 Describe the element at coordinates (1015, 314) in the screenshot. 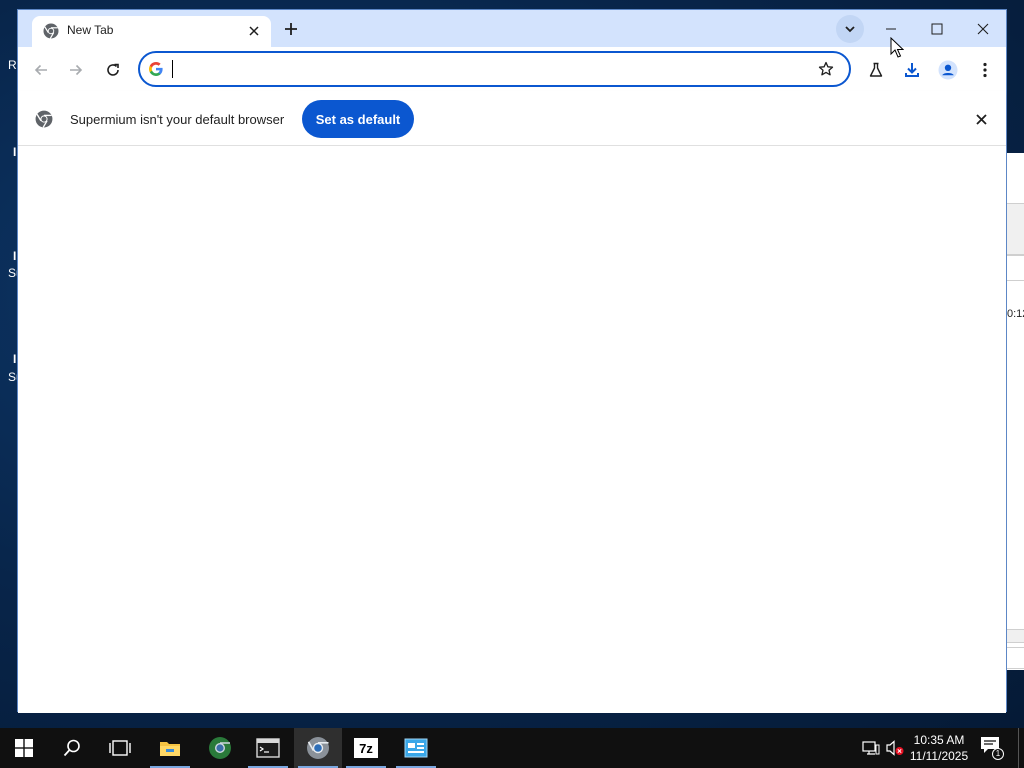

I see `background-window-time: 0:12` at that location.